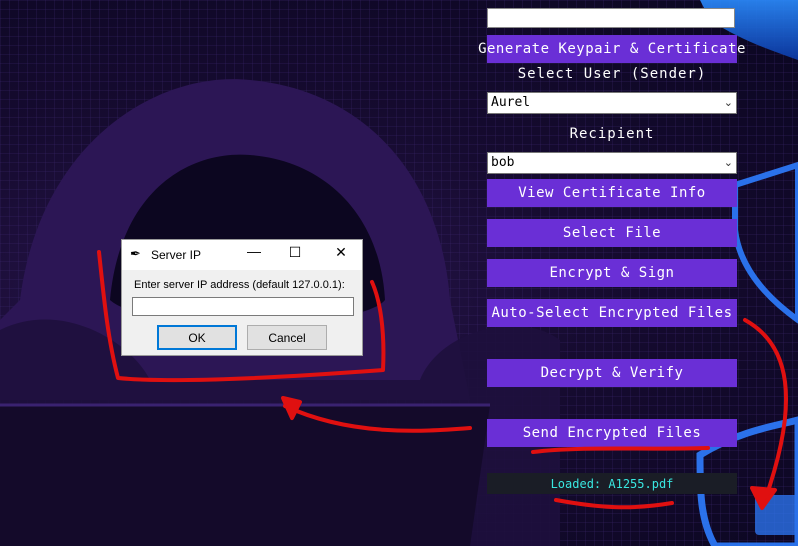 This screenshot has width=798, height=546. I want to click on recipient-value: bob, so click(503, 162).